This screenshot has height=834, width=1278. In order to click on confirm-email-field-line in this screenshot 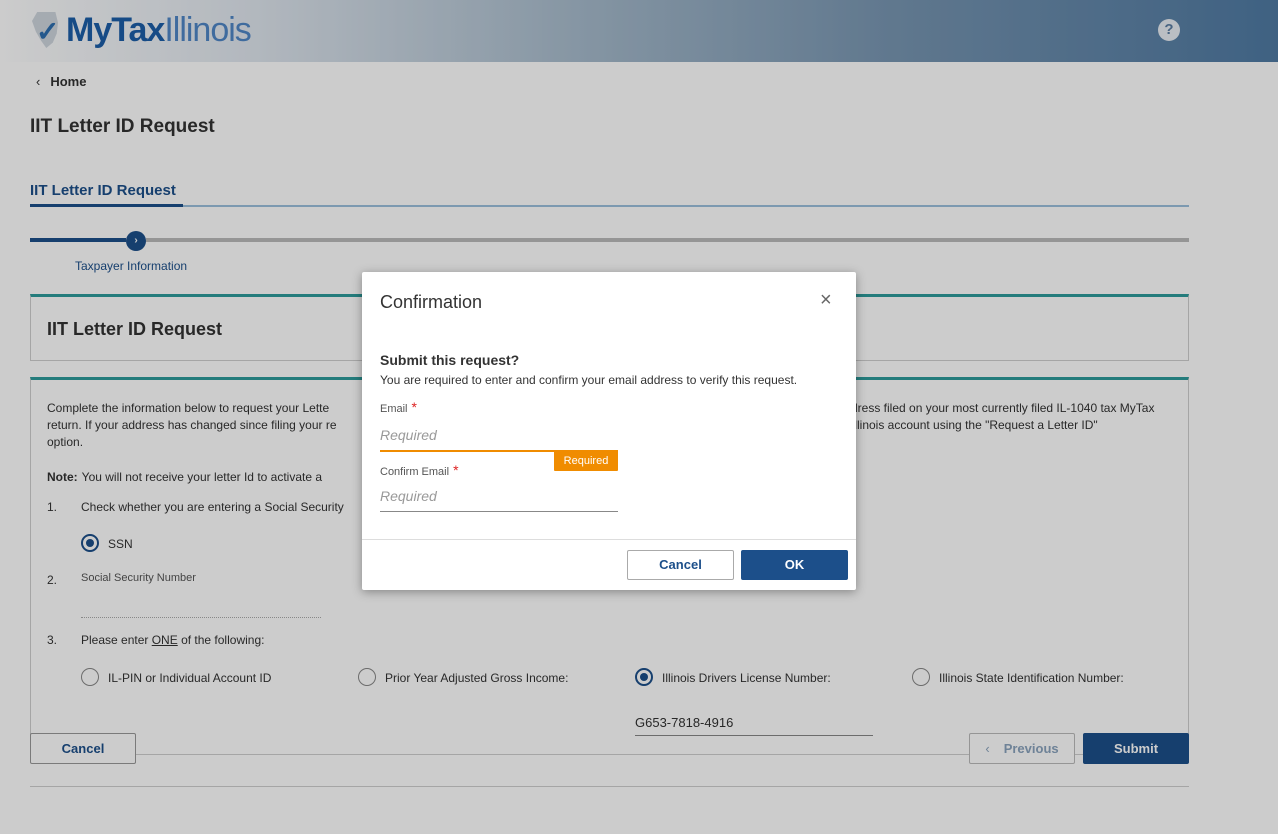, I will do `click(499, 511)`.